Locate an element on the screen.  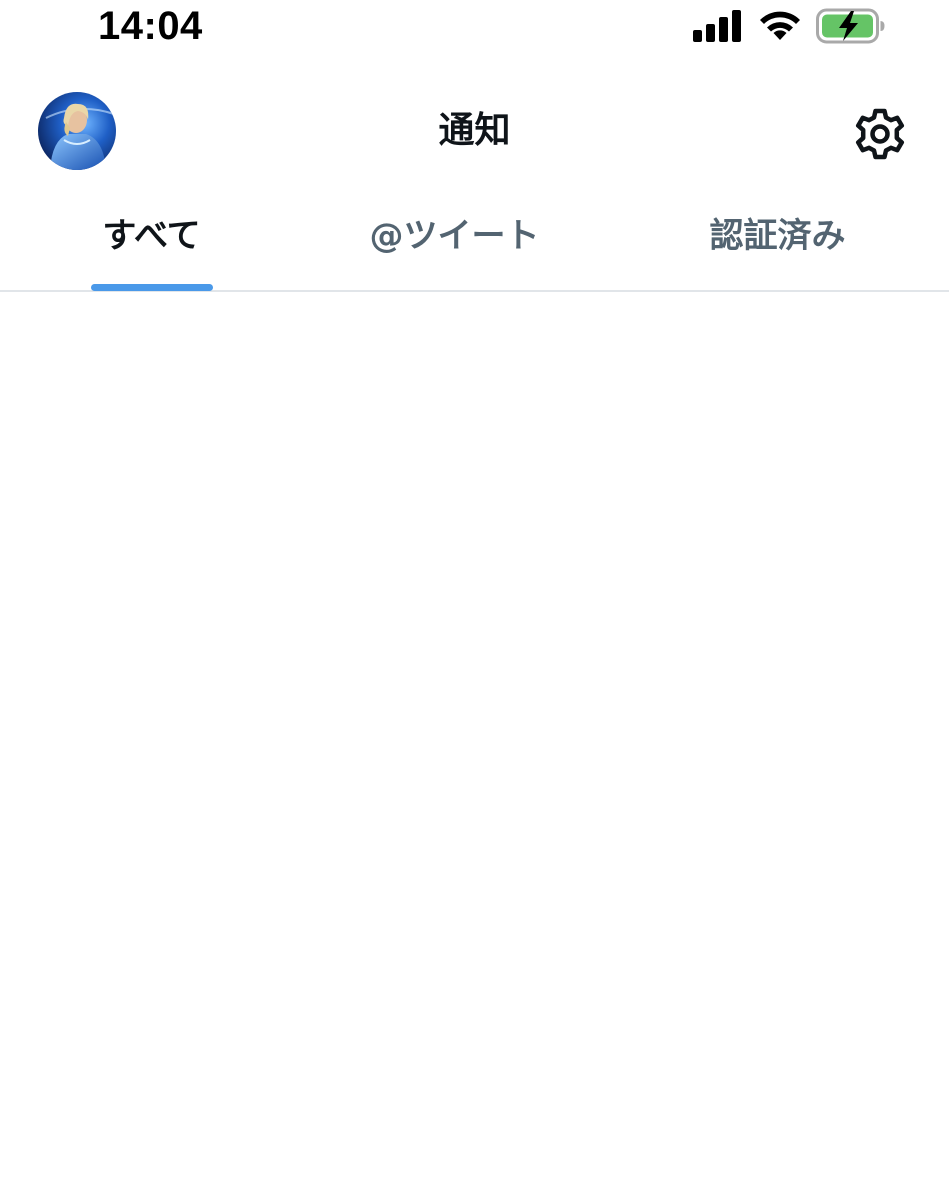
status-bar: 14:04 is located at coordinates (474, 28).